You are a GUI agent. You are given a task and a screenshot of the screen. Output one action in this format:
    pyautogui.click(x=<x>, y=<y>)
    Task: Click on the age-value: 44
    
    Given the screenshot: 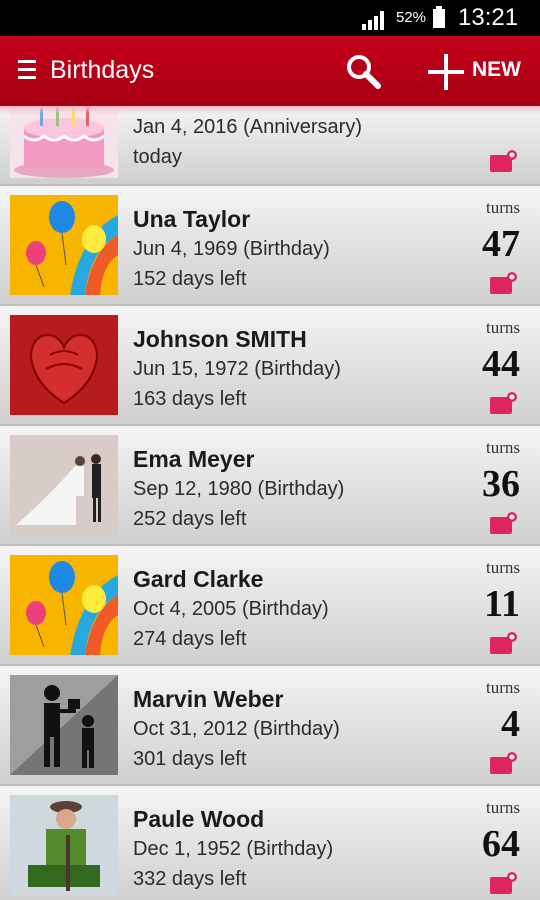 What is the action you would take?
    pyautogui.click(x=501, y=364)
    